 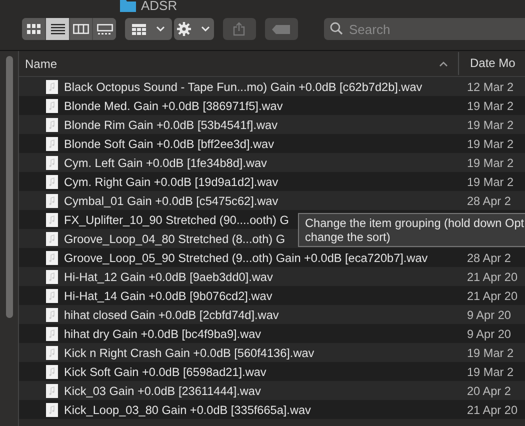 I want to click on settings-button, so click(x=194, y=29).